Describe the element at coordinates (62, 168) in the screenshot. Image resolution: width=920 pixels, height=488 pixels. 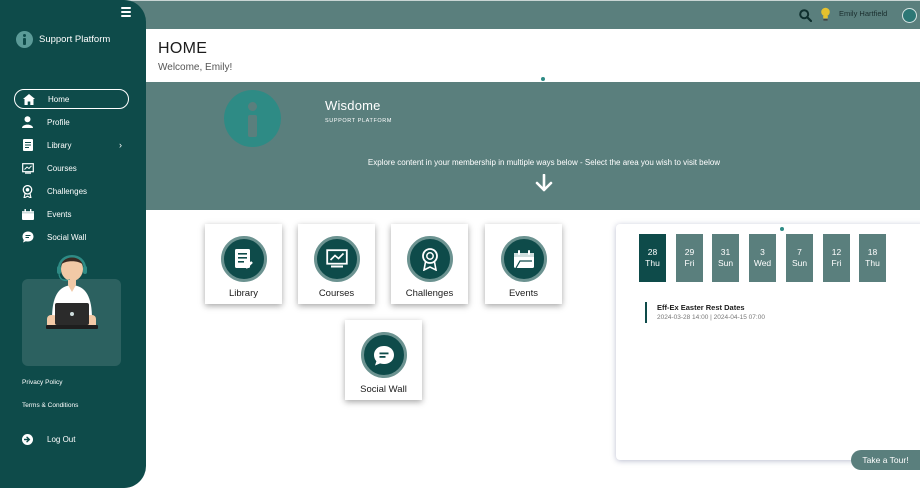
I see `sidebar-item-label: Courses` at that location.